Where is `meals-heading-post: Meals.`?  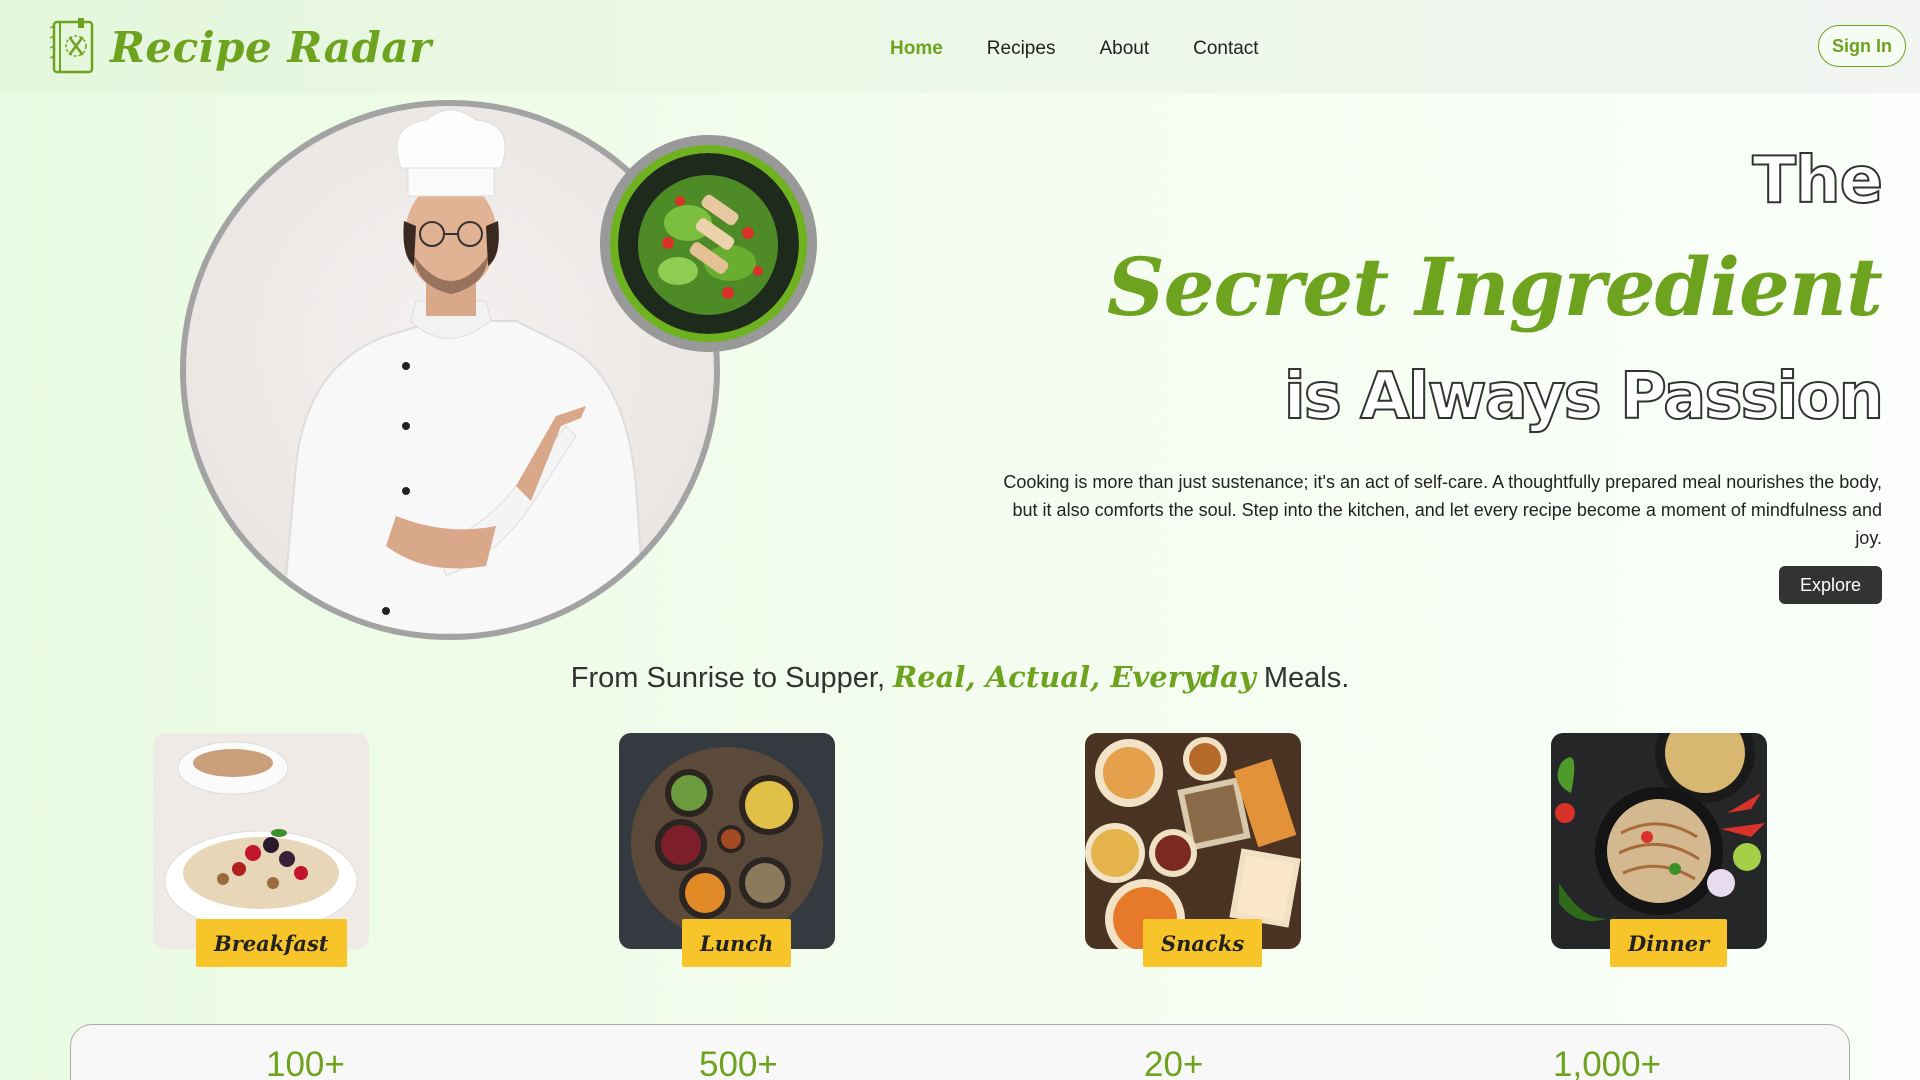
meals-heading-post: Meals. is located at coordinates (1306, 678).